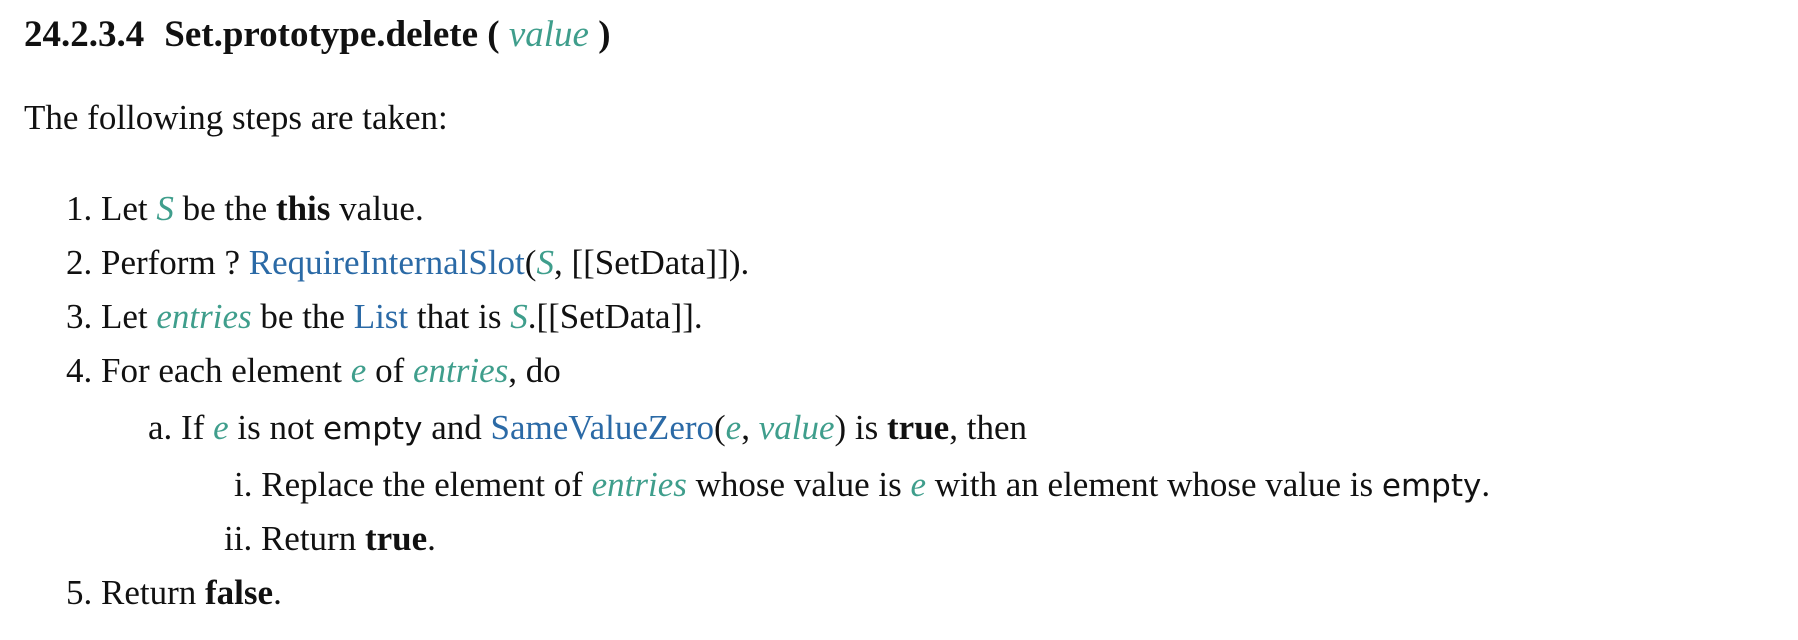  What do you see at coordinates (84, 34) in the screenshot?
I see `section-number: 24.2.3.4` at bounding box center [84, 34].